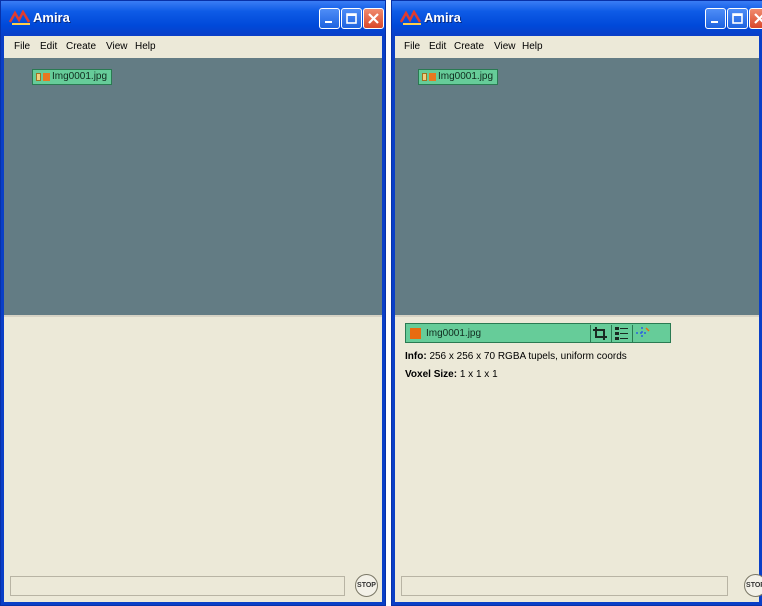  I want to click on module-title: Img0001.jpg, so click(454, 333).